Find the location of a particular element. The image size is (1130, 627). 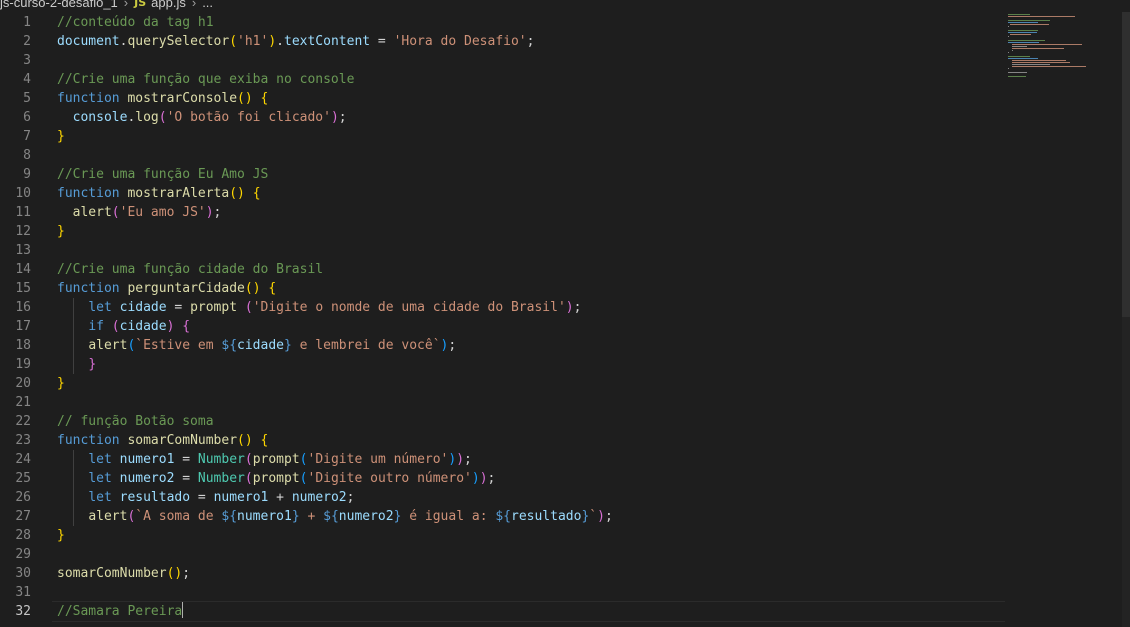

code-line: 11 alert('Eu amo JS'); is located at coordinates (502, 212).